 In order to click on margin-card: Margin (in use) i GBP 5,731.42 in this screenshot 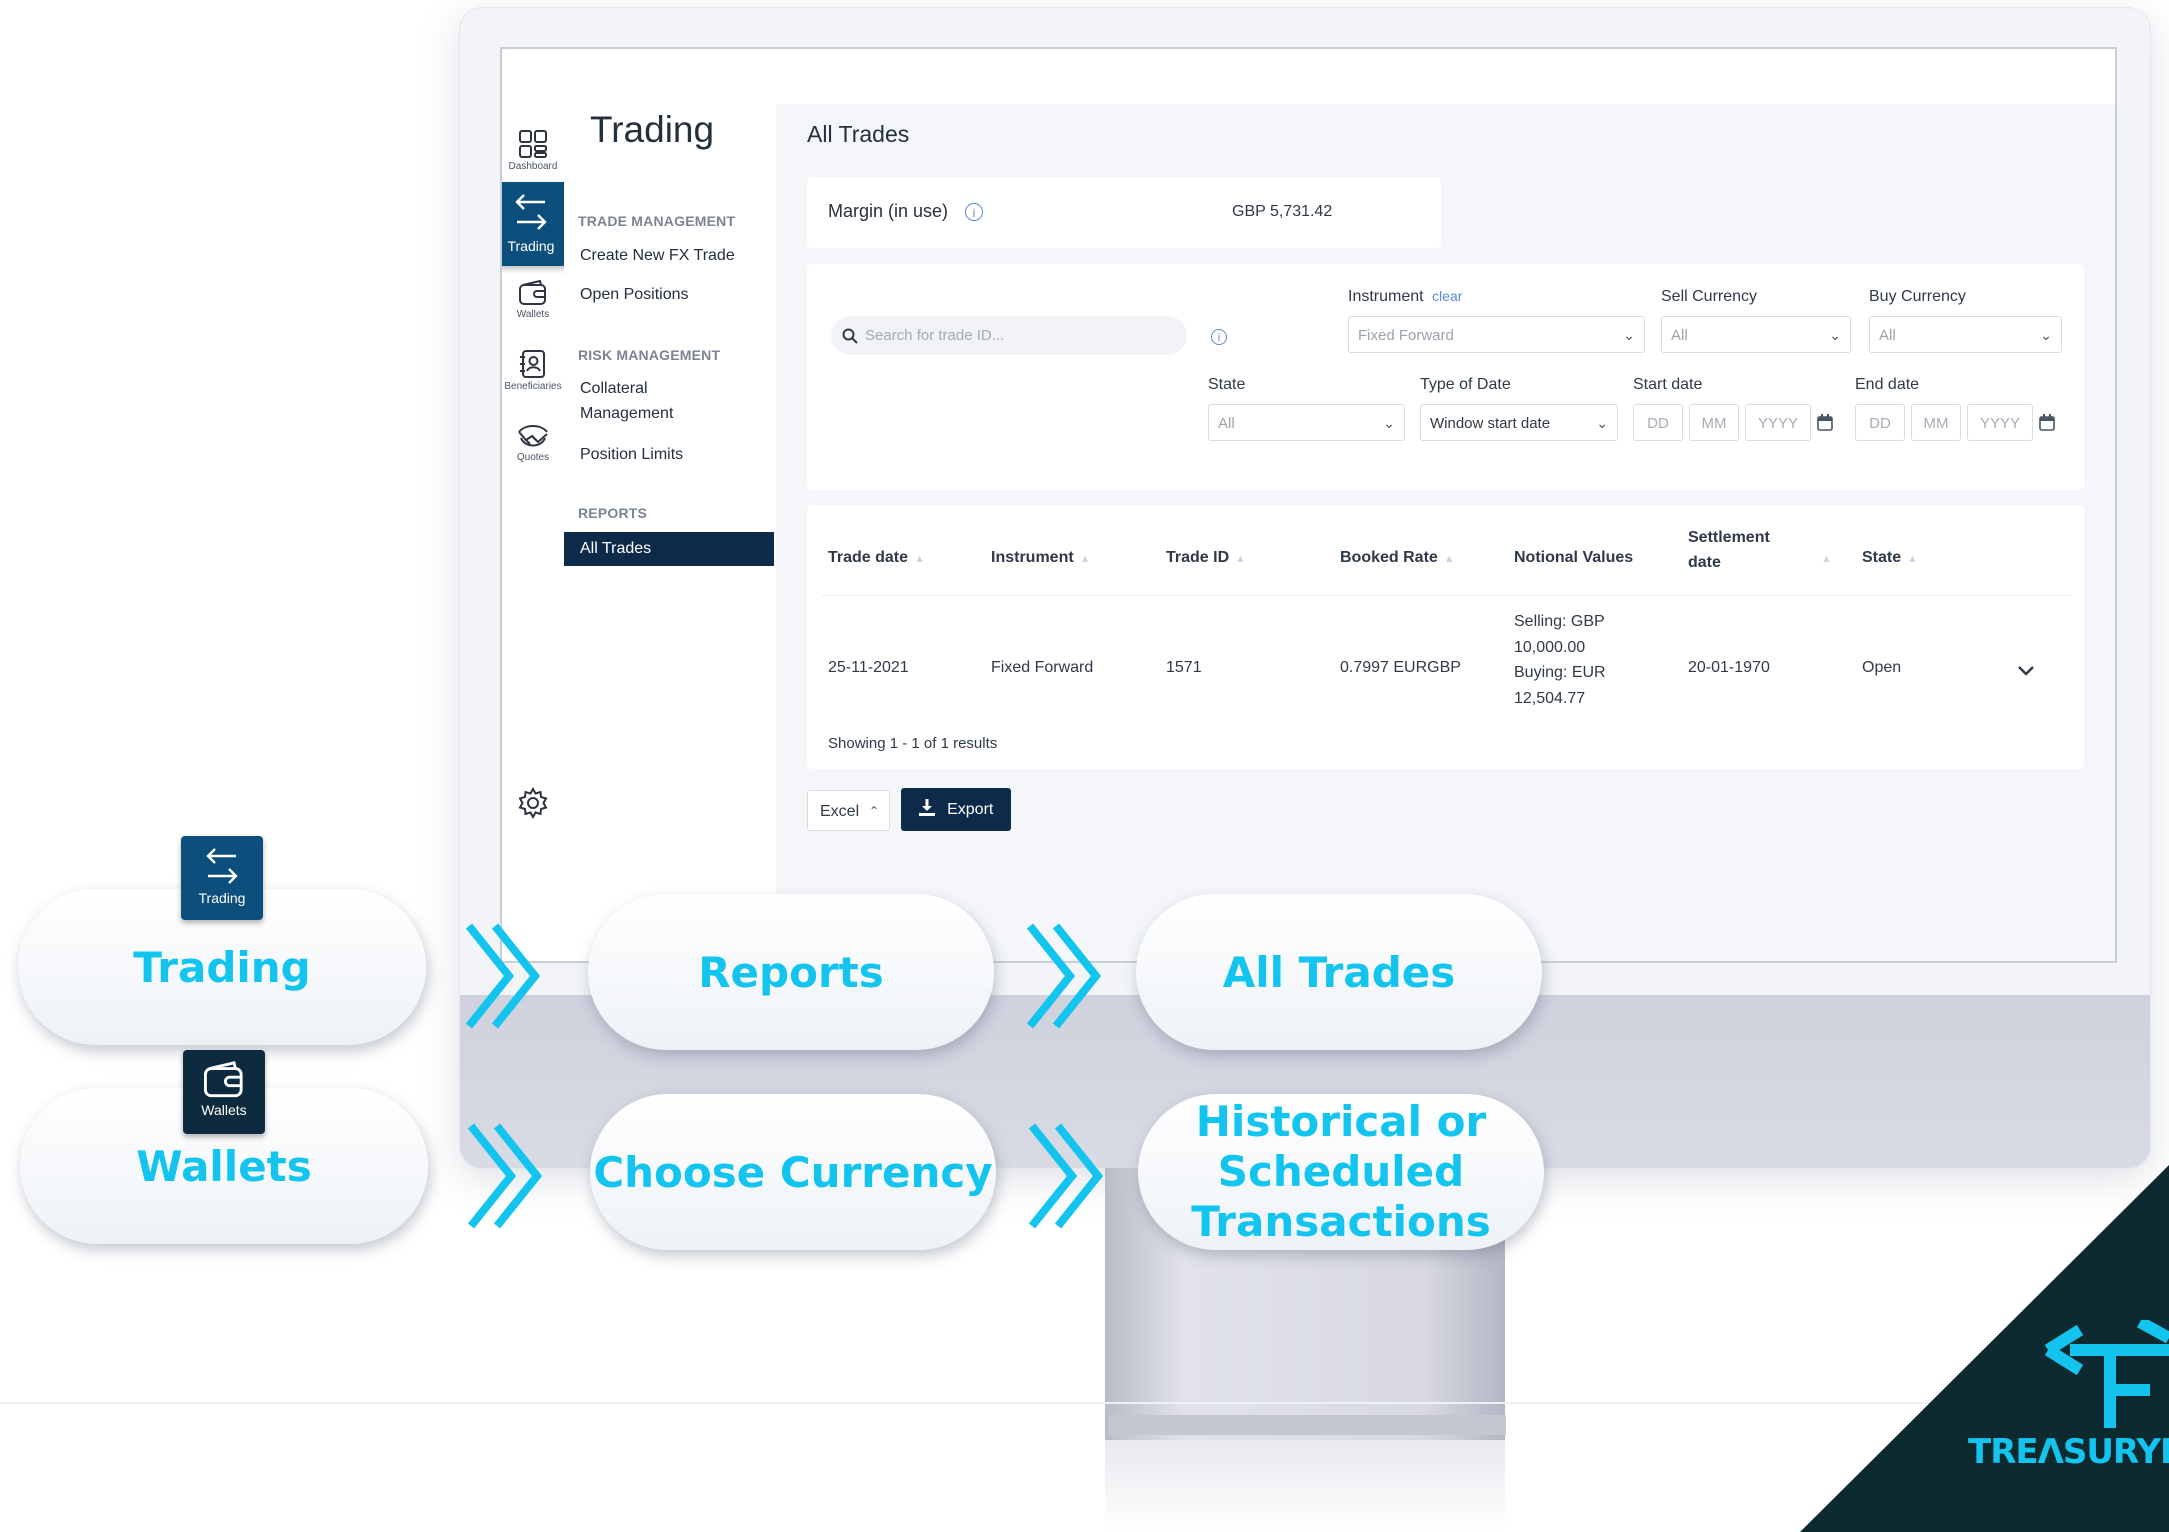, I will do `click(1124, 212)`.